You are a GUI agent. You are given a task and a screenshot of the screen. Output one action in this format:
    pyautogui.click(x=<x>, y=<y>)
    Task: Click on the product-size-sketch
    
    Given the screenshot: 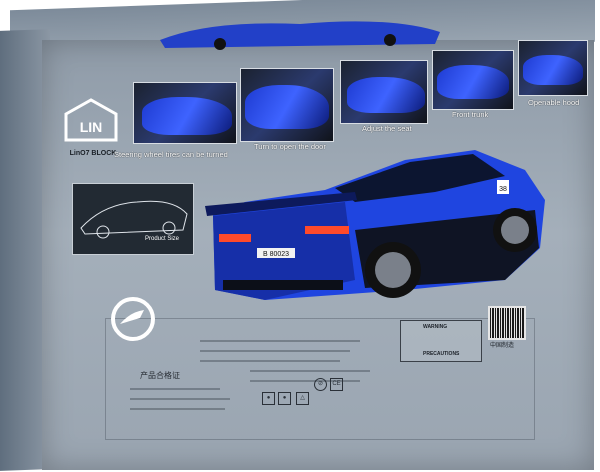 What is the action you would take?
    pyautogui.click(x=134, y=219)
    